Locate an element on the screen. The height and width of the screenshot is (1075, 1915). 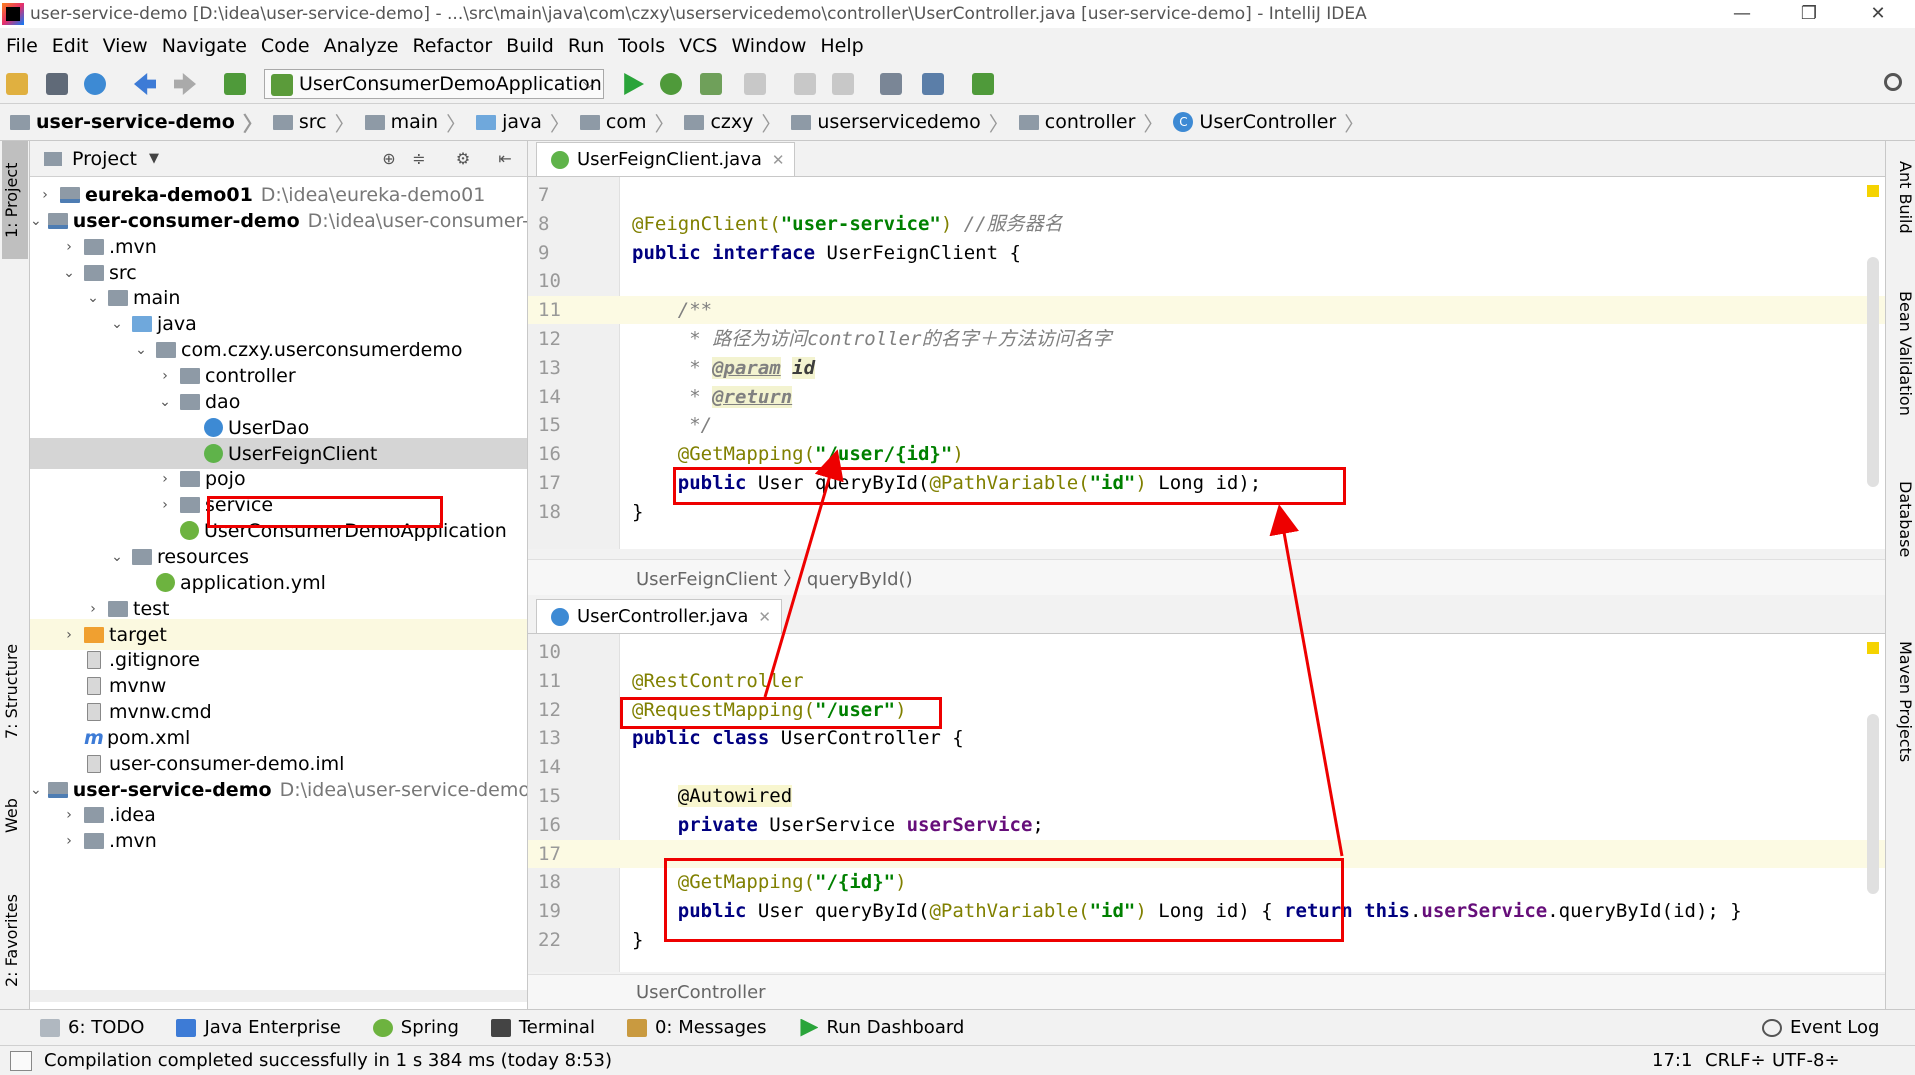
hide-panel-icon: ⇤ is located at coordinates (505, 159).